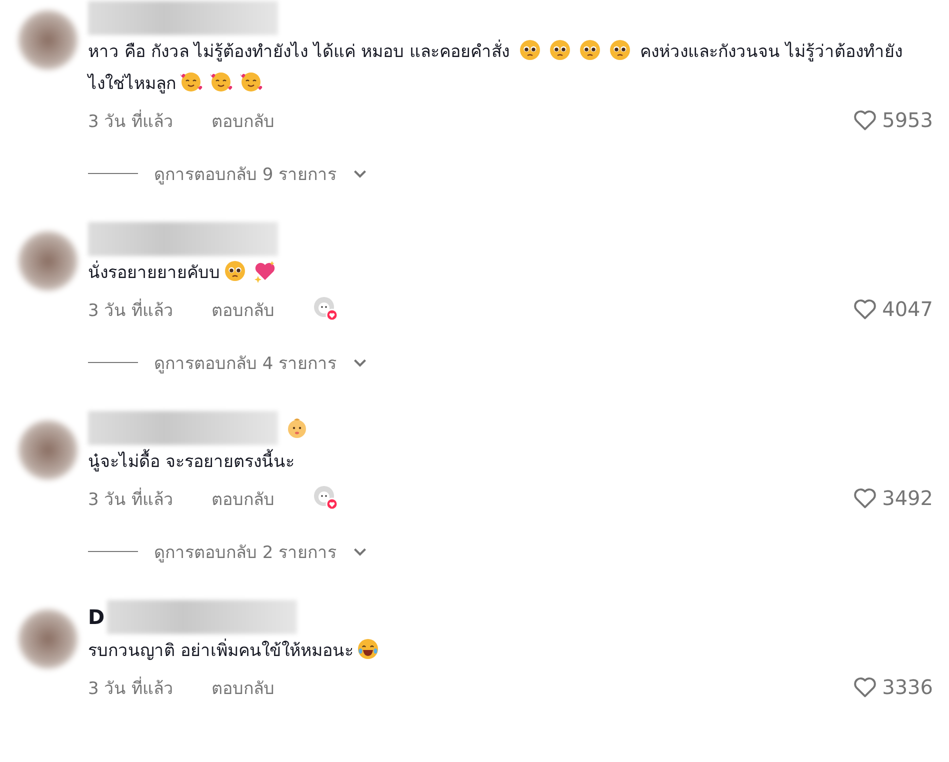 Image resolution: width=949 pixels, height=762 pixels. I want to click on username: D, so click(96, 617).